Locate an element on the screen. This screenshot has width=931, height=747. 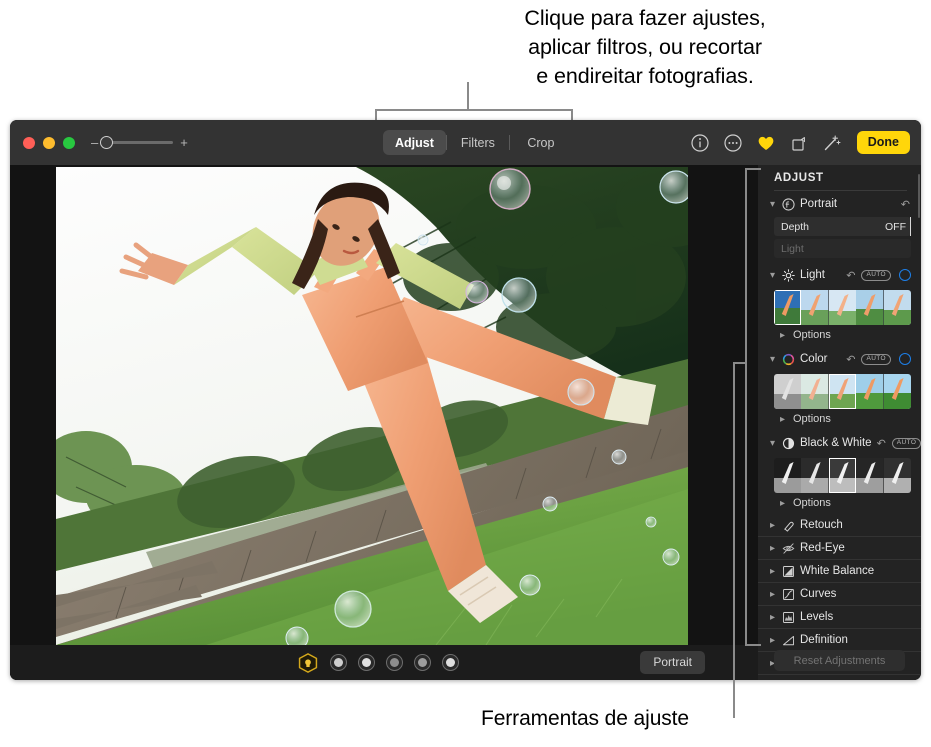
auto-color-badge: AUTO is located at coordinates (876, 359).